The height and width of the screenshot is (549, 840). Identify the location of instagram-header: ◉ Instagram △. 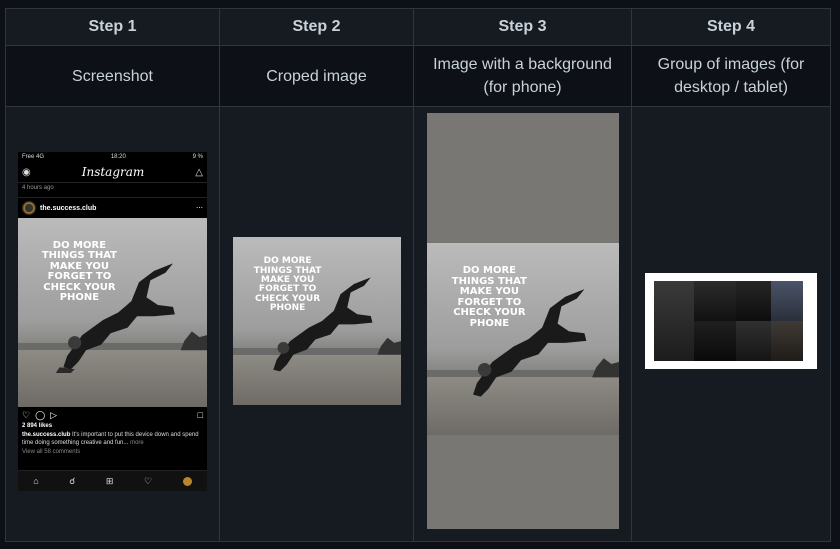
(112, 172).